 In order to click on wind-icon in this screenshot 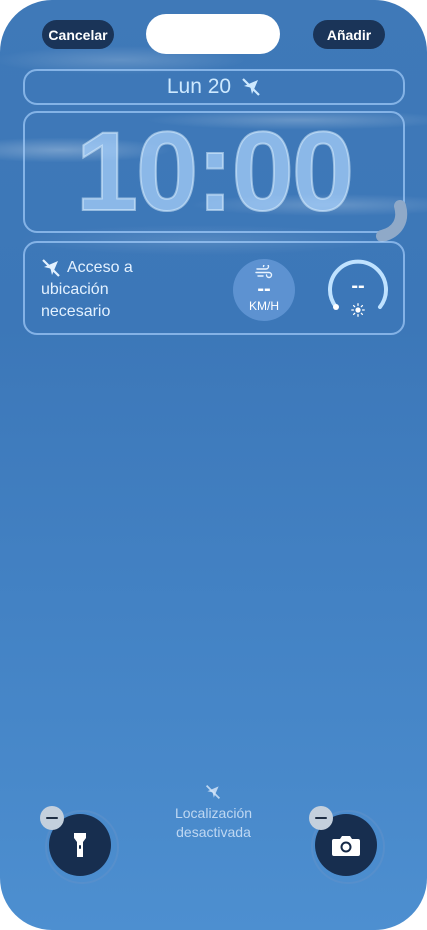, I will do `click(264, 272)`.